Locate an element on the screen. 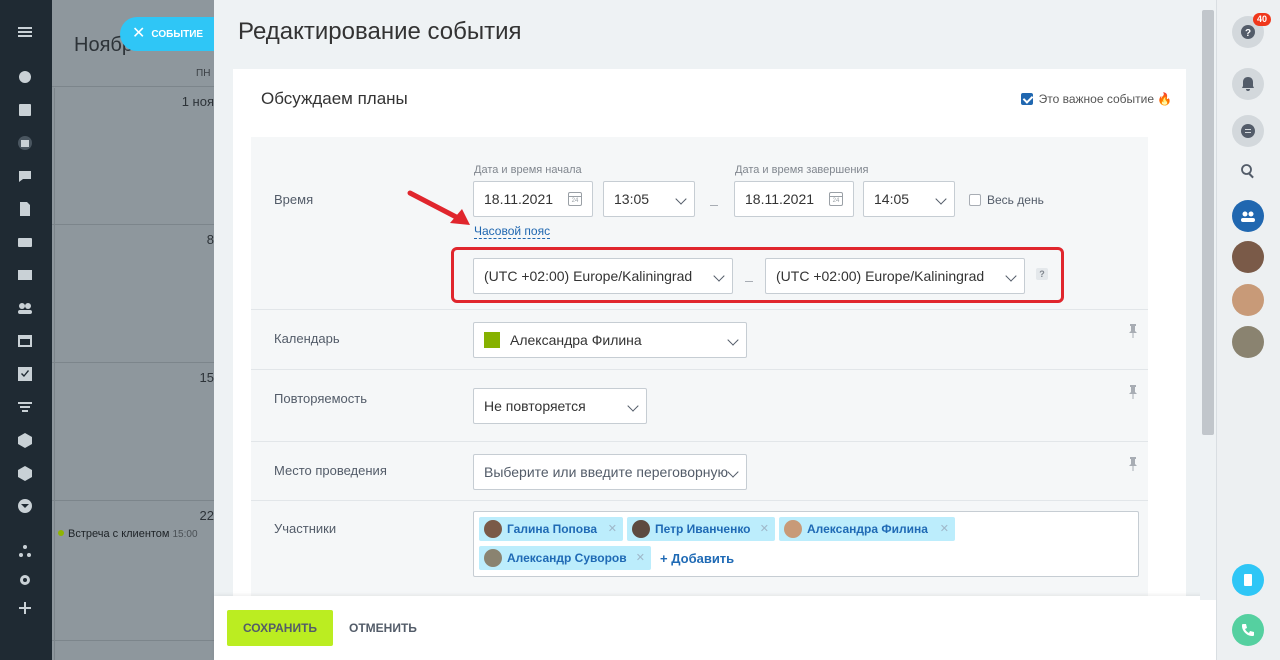  panel-title: Редактирование события is located at coordinates (380, 31).